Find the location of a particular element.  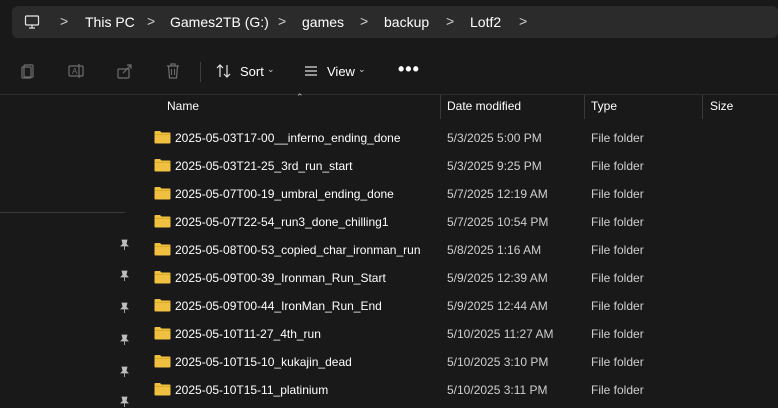

delete-icon is located at coordinates (173, 71).